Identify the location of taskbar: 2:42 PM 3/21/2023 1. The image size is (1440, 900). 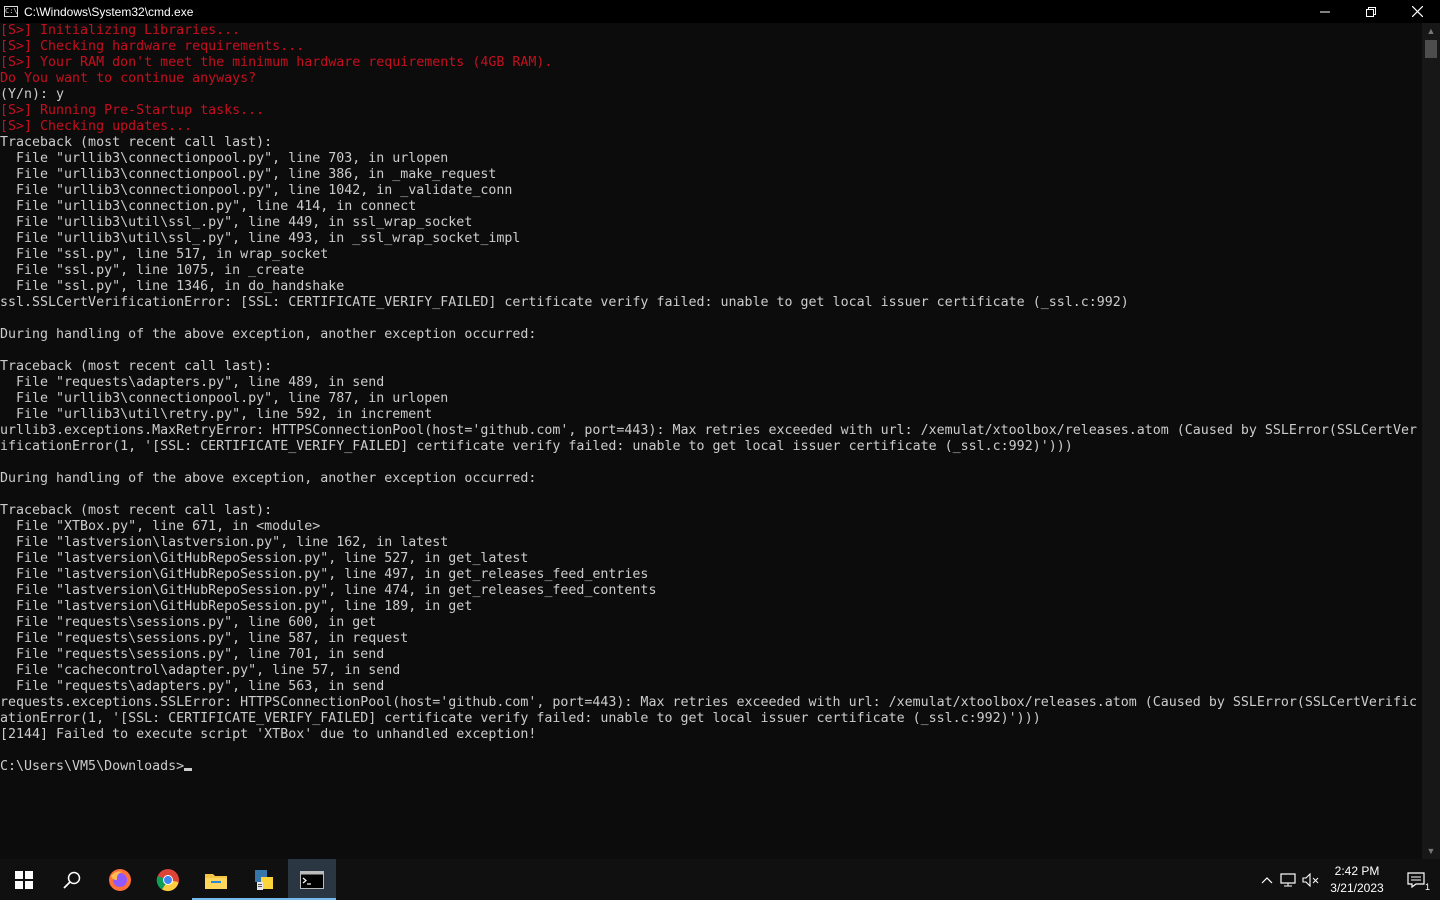
(720, 879).